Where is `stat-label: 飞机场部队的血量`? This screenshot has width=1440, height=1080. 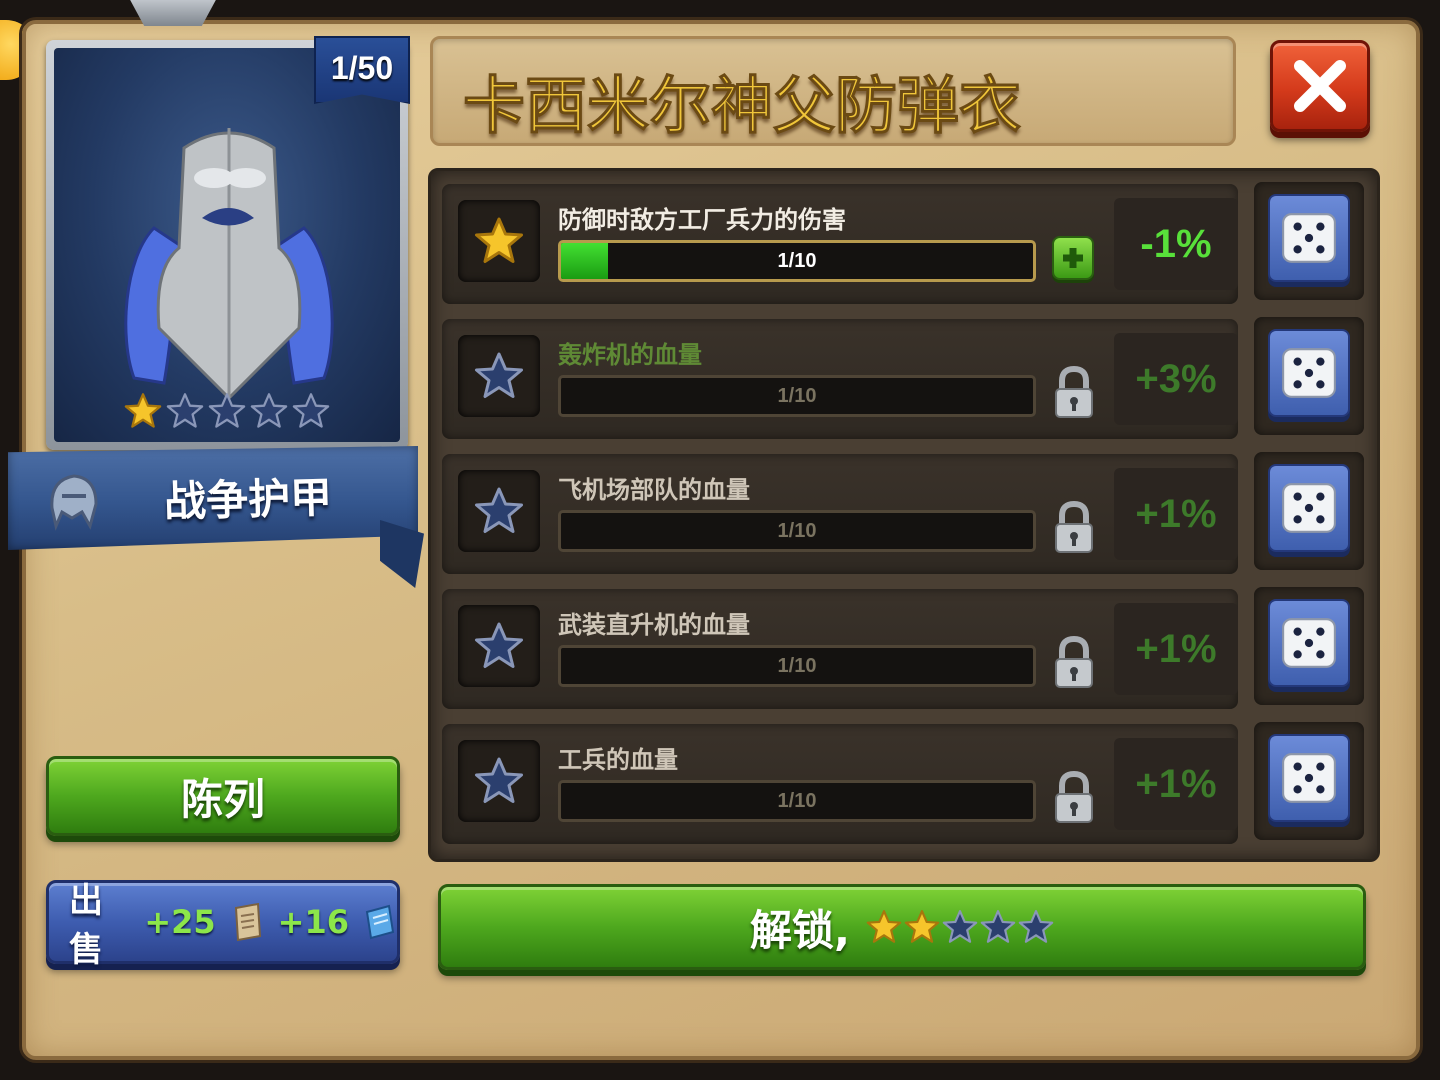
stat-label: 飞机场部队的血量 is located at coordinates (654, 490).